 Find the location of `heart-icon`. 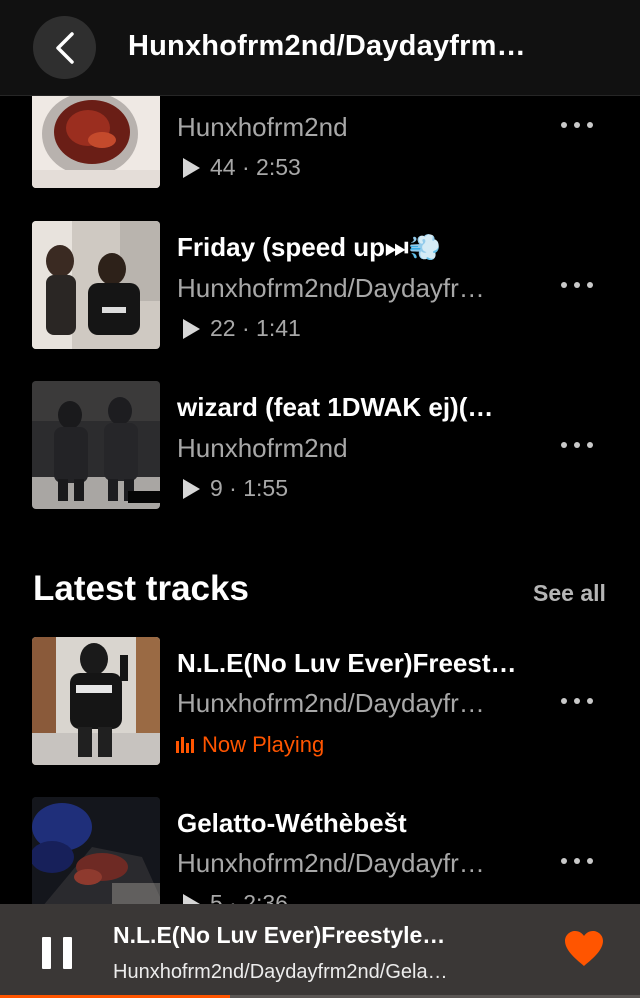

heart-icon is located at coordinates (584, 949).